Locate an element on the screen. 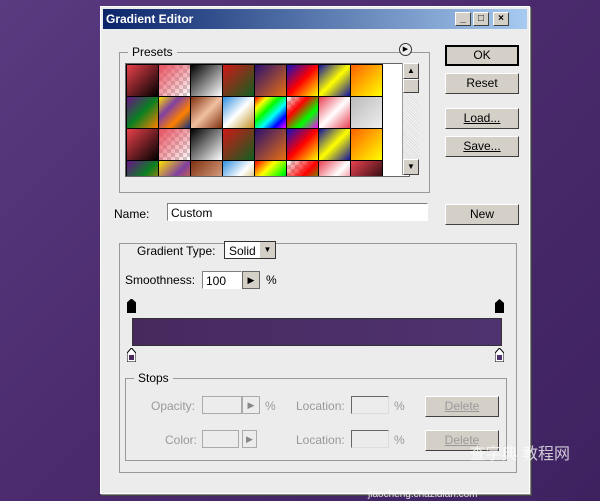 This screenshot has width=600, height=501. ok-button: OK is located at coordinates (482, 55).